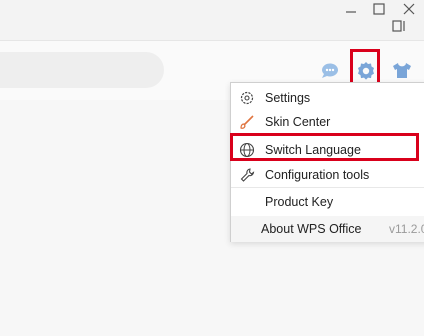 Image resolution: width=424 pixels, height=336 pixels. I want to click on brush-icon, so click(247, 122).